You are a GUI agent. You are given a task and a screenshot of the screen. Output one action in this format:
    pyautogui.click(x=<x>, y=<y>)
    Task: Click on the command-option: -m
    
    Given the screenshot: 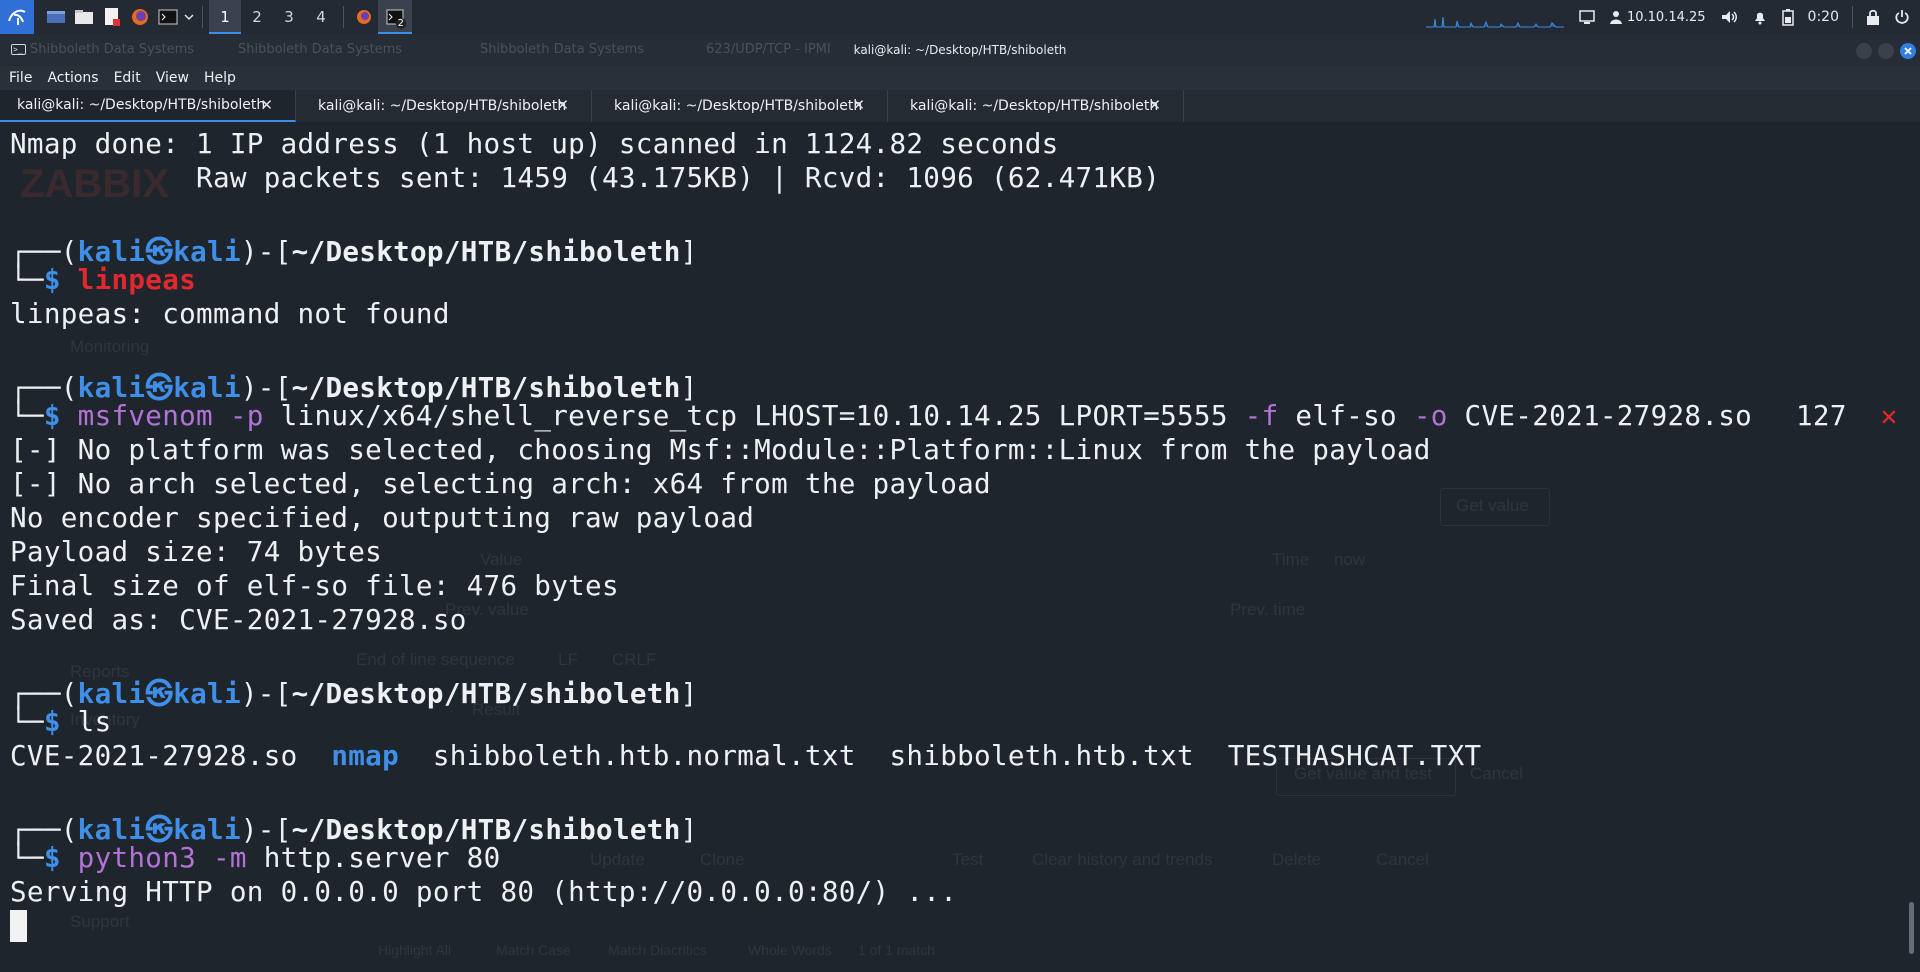 What is the action you would take?
    pyautogui.click(x=229, y=857)
    